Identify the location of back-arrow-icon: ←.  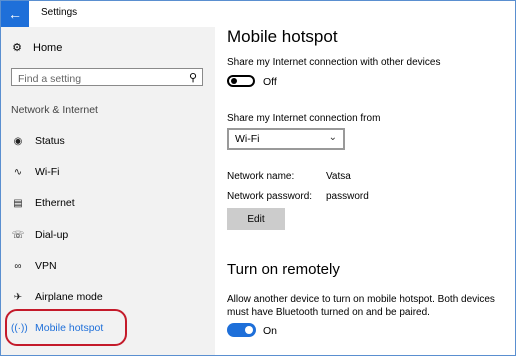
(15, 14).